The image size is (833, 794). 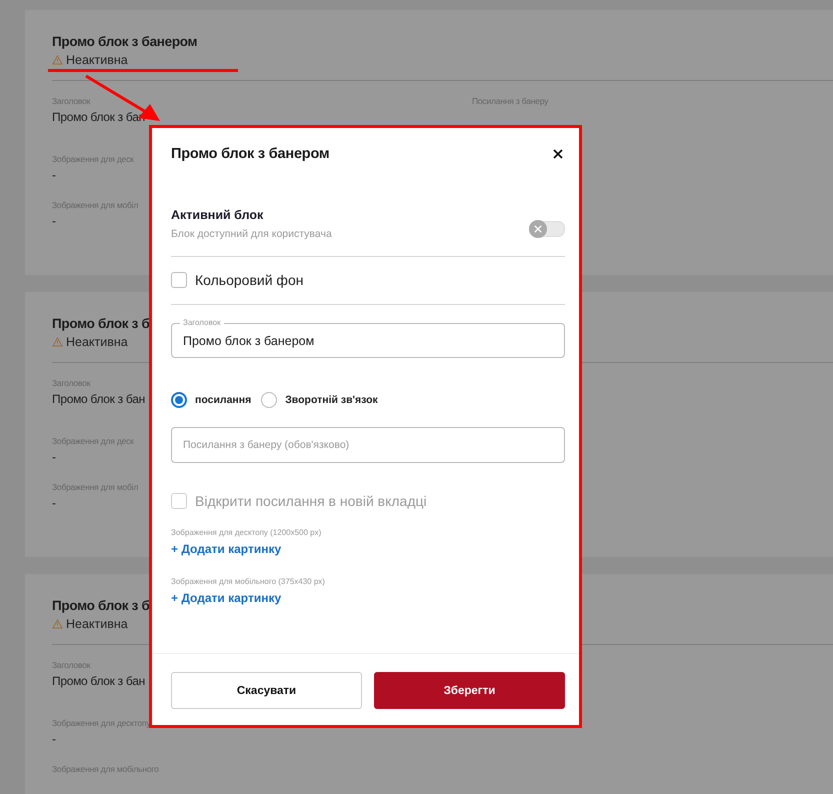 I want to click on close-button, so click(x=558, y=154).